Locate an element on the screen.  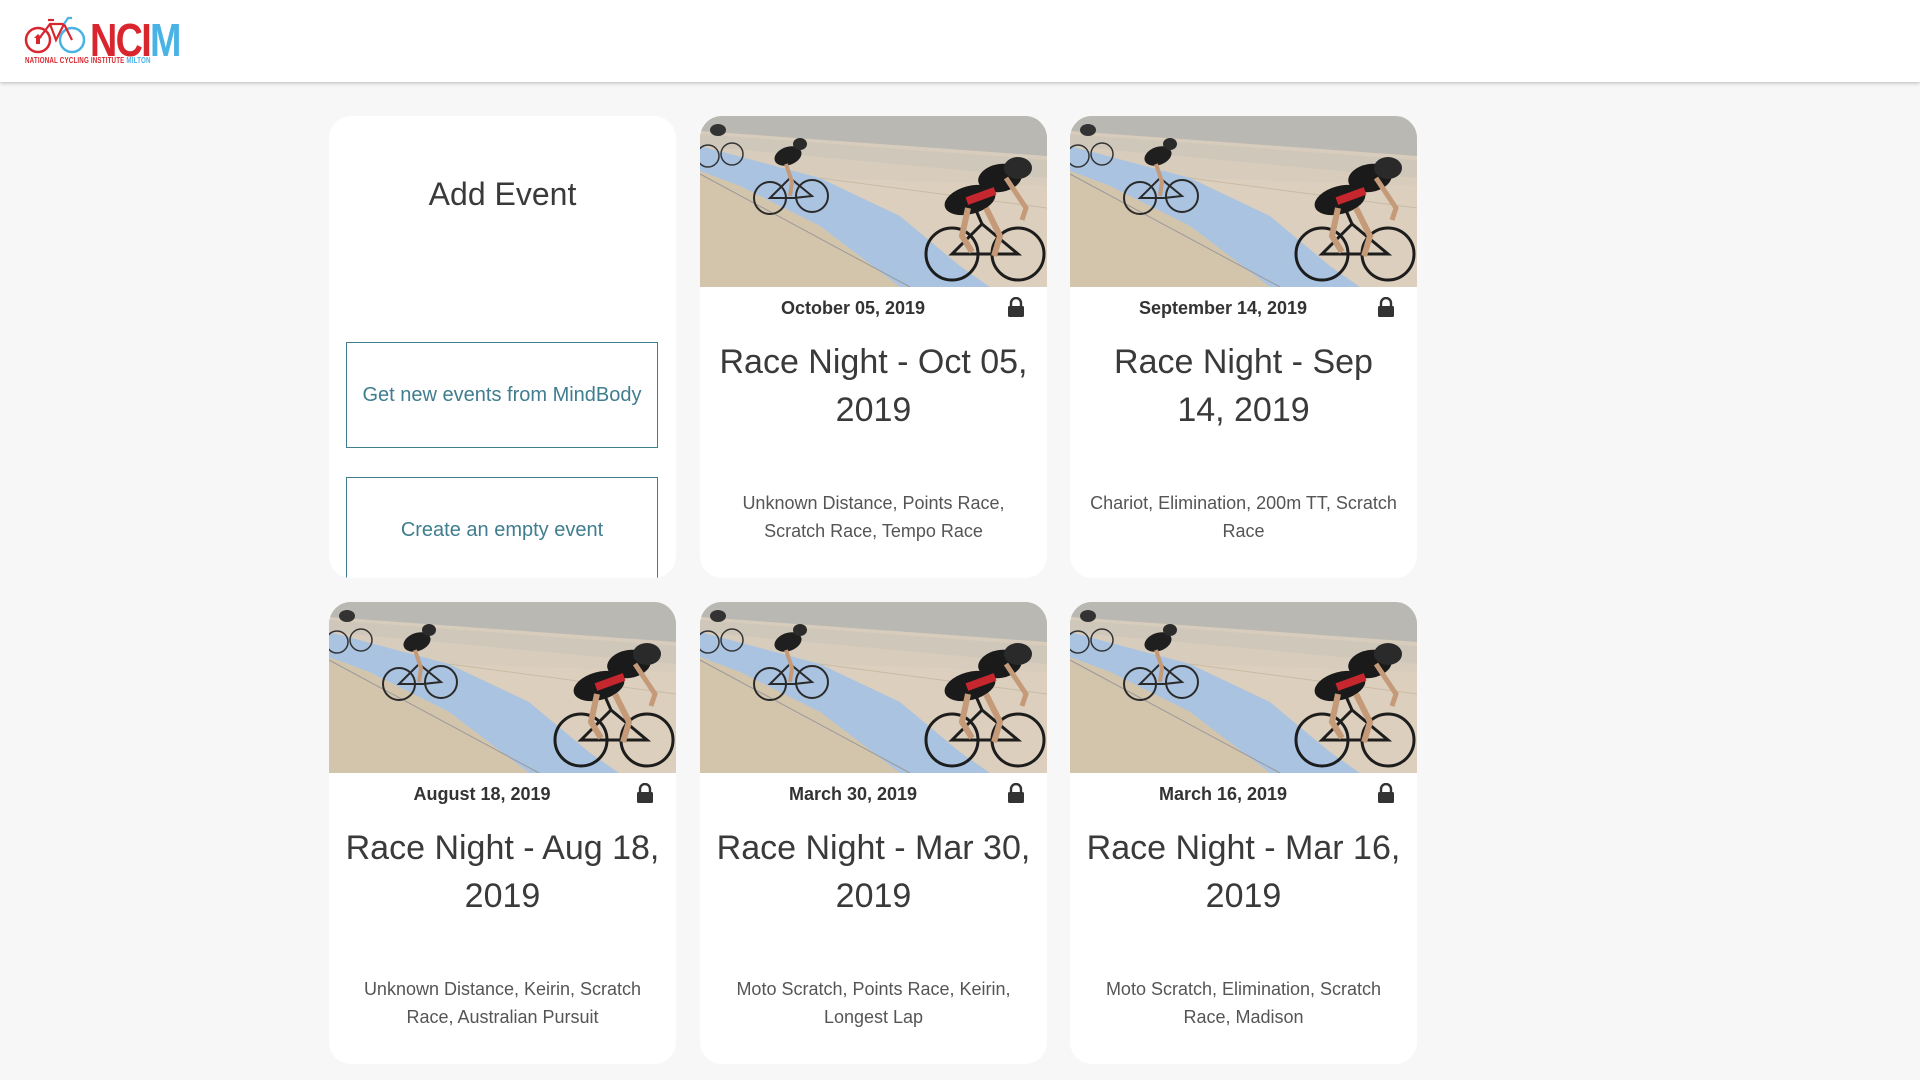
event-title: Race Night - Mar 30, 2019 is located at coordinates (873, 872).